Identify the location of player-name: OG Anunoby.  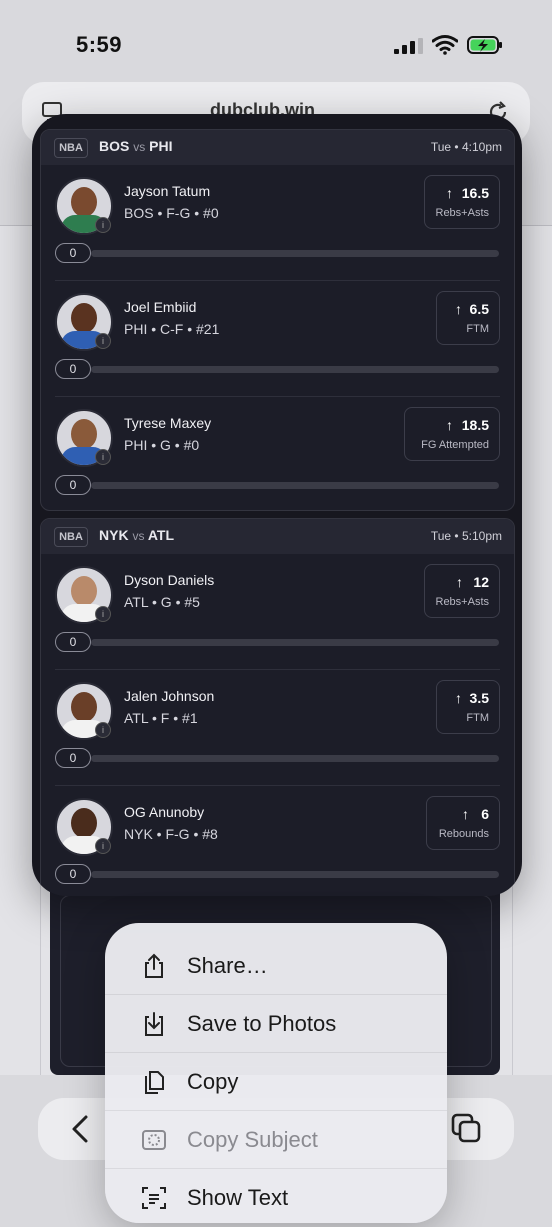
(164, 812).